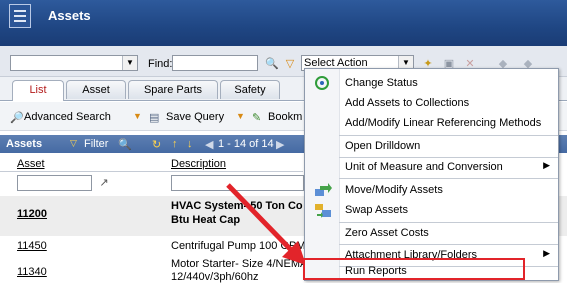 Image resolution: width=567 pixels, height=283 pixels. What do you see at coordinates (38, 90) in the screenshot?
I see `tab-list: List` at bounding box center [38, 90].